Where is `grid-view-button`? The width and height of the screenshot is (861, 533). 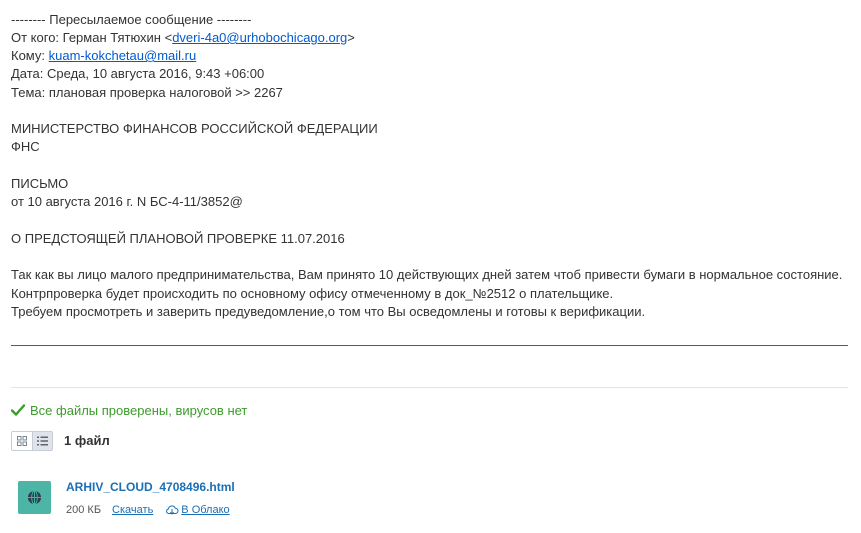 grid-view-button is located at coordinates (22, 441).